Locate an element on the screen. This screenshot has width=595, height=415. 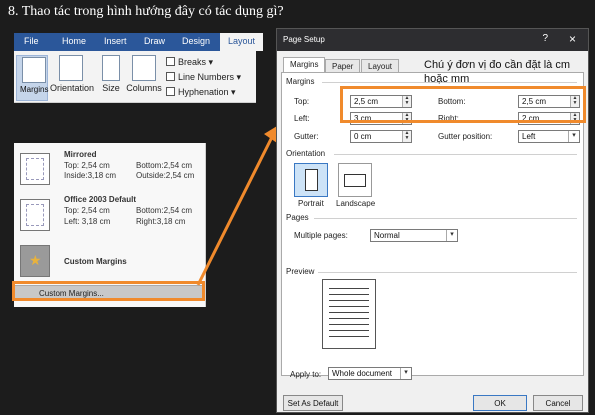
set-as-default-button: Set As Default is located at coordinates (313, 403).